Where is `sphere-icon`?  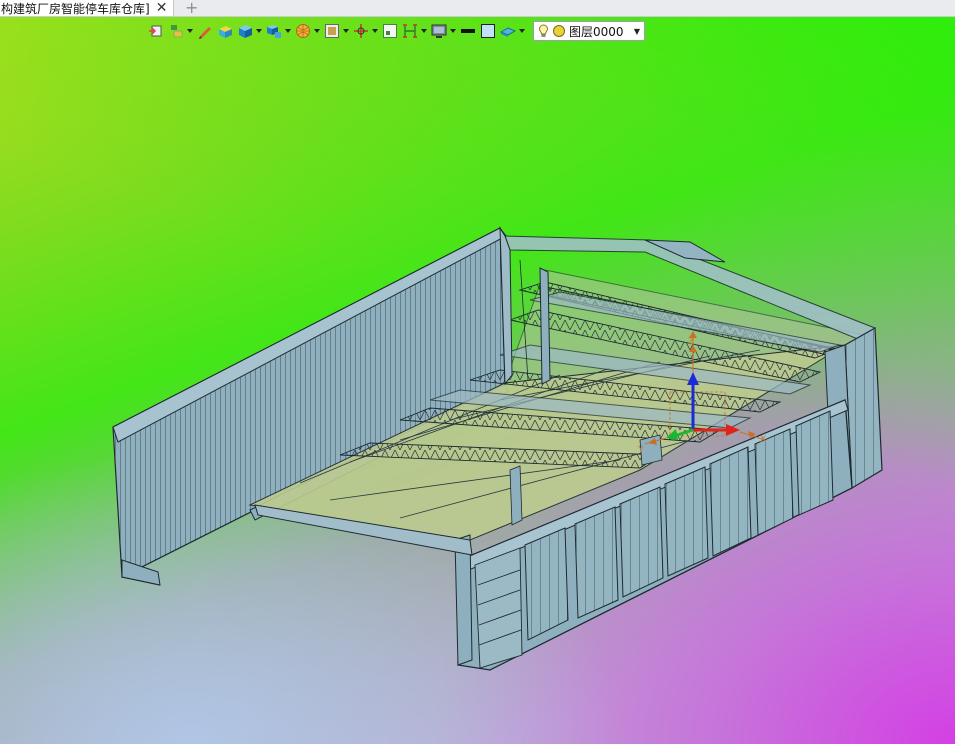 sphere-icon is located at coordinates (303, 31).